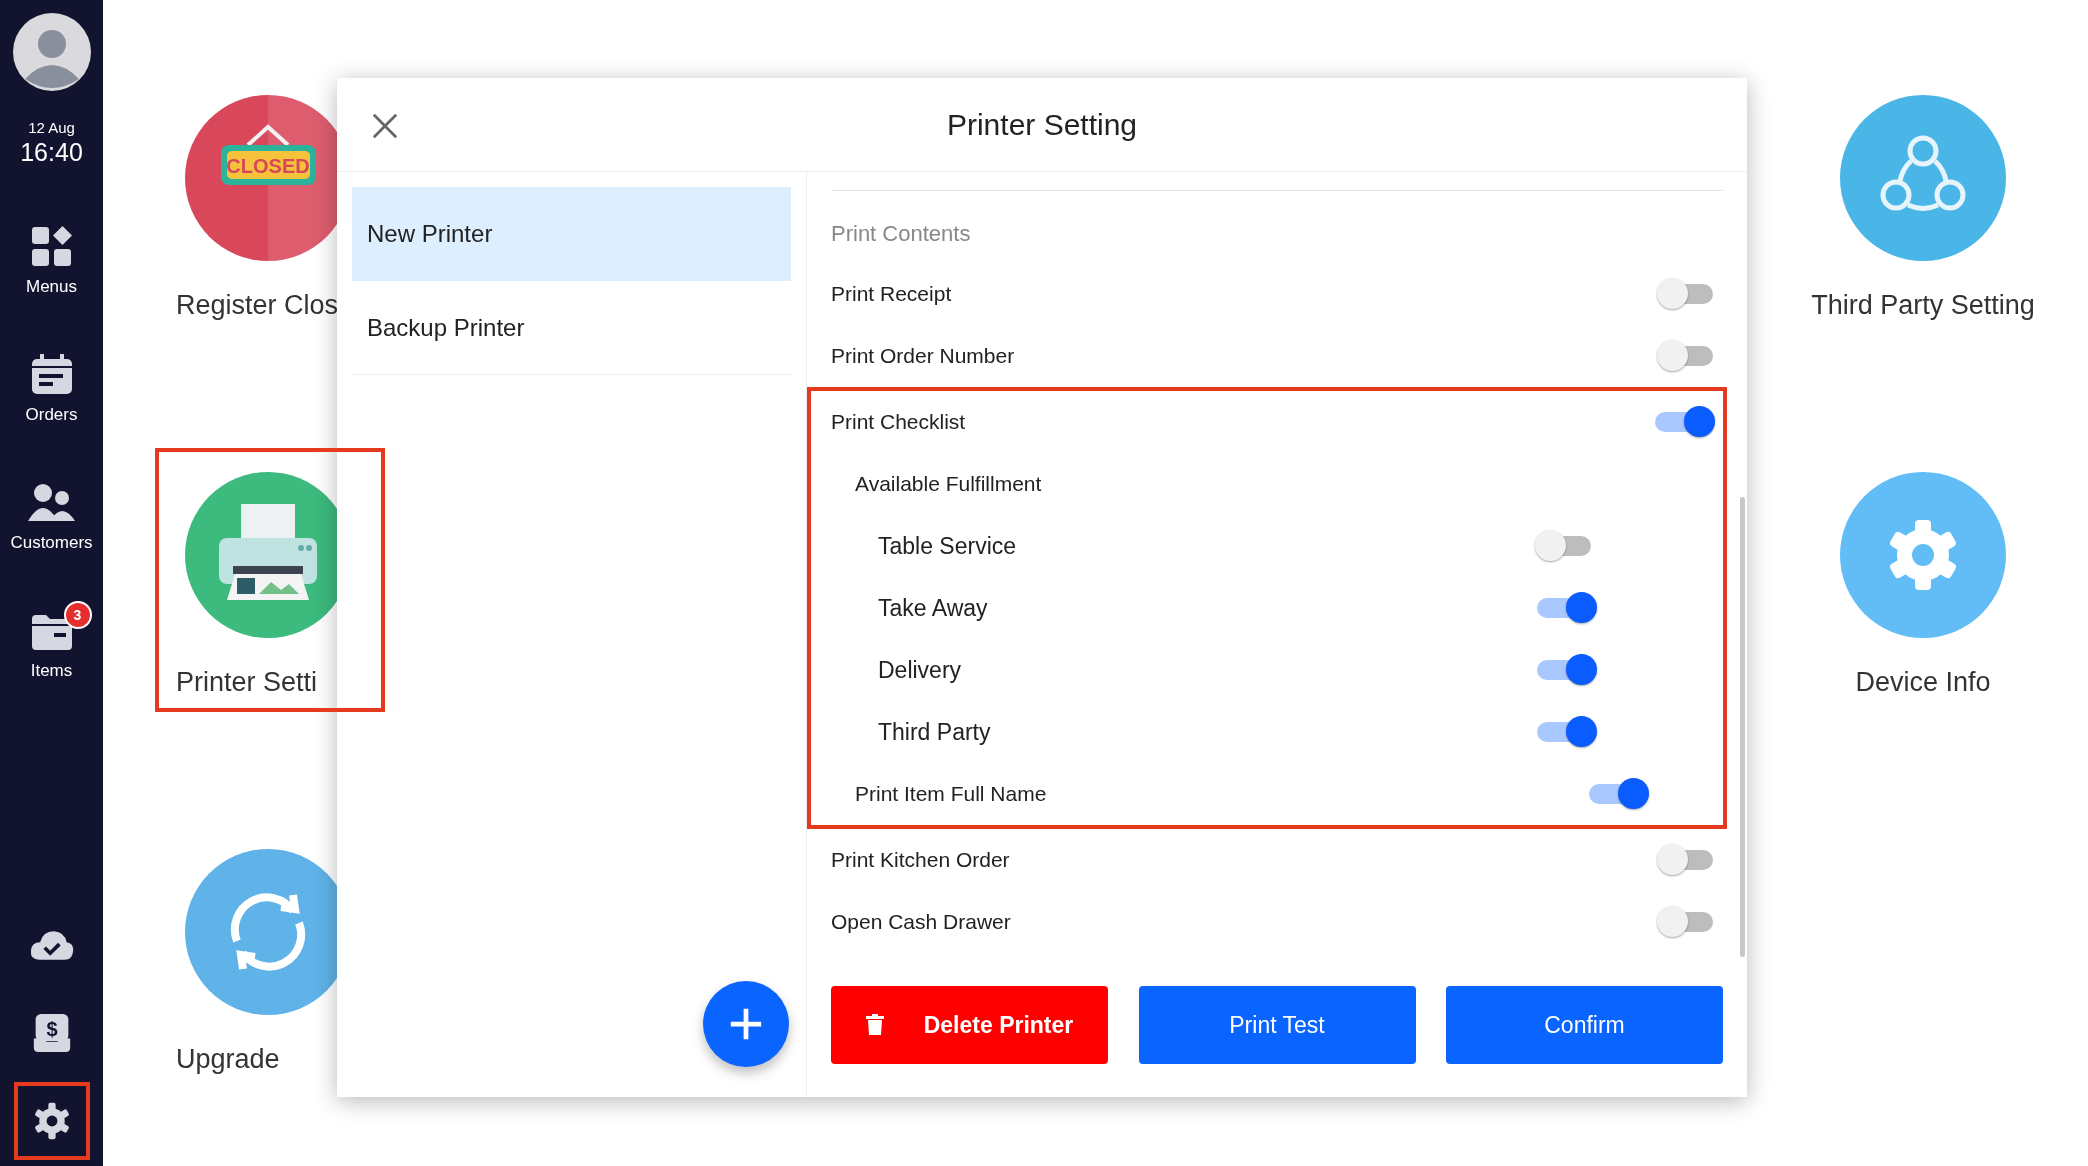 The height and width of the screenshot is (1166, 2088). What do you see at coordinates (746, 1024) in the screenshot?
I see `add-button` at bounding box center [746, 1024].